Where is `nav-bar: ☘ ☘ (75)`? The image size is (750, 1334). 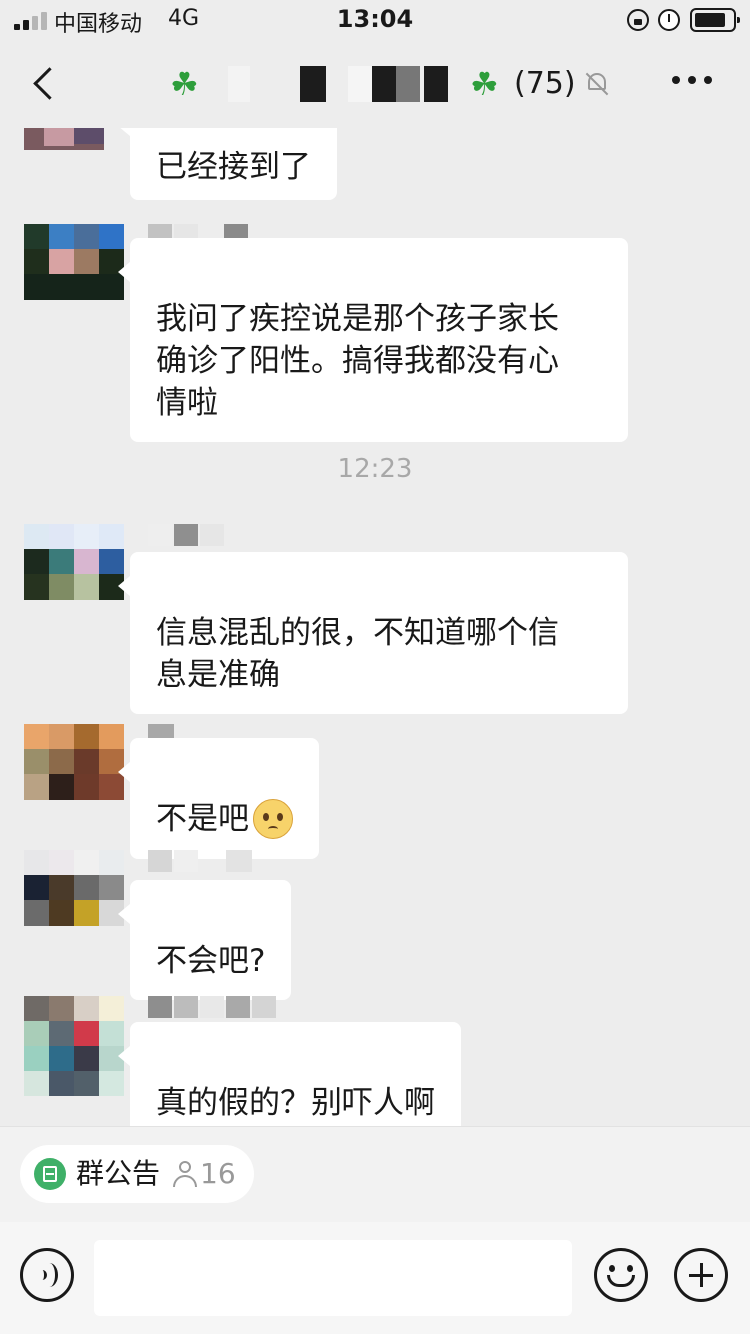 nav-bar: ☘ ☘ (75) is located at coordinates (375, 84).